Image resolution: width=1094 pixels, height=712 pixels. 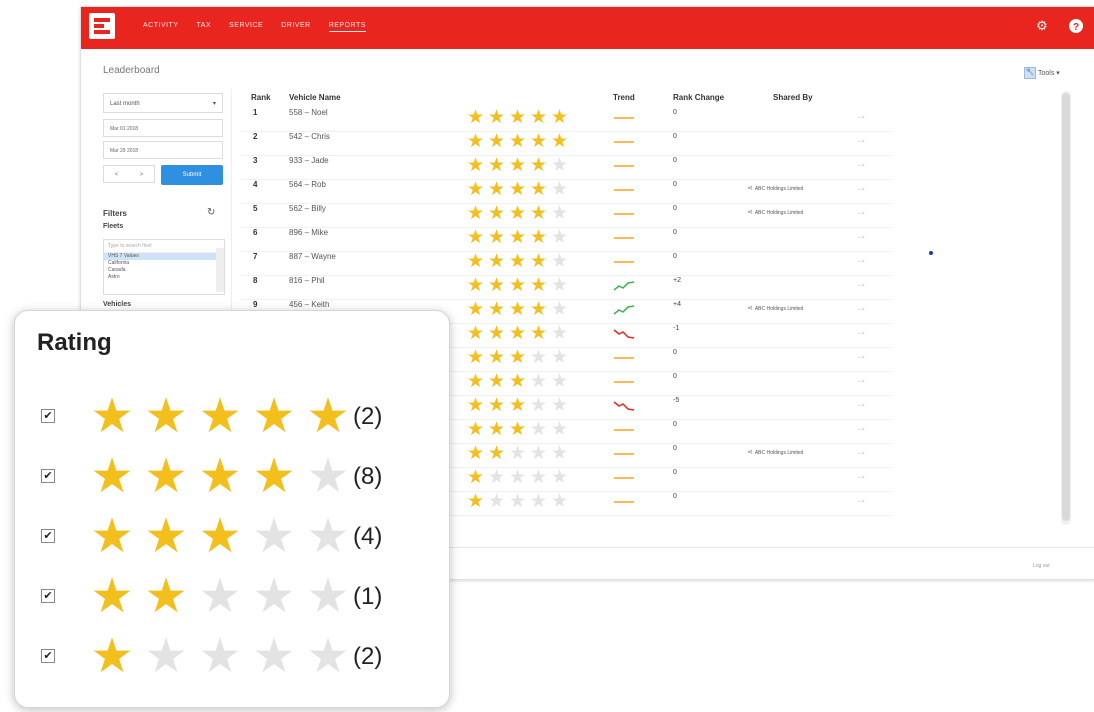 I want to click on rating-filter-row: ✔ ★ ★ ★ ★ ★ (1), so click(x=232, y=597).